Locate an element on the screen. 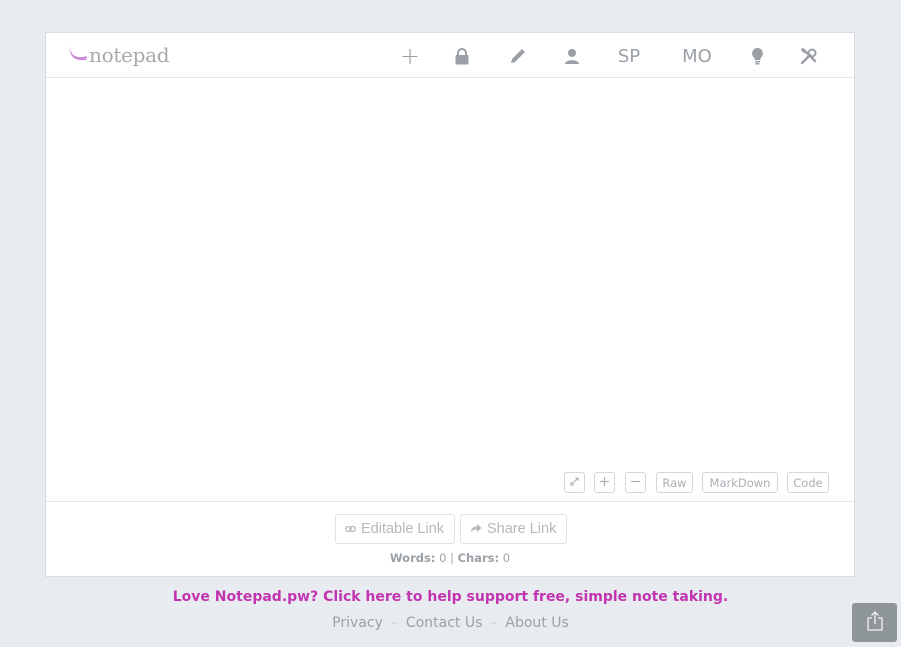 The height and width of the screenshot is (647, 901). settings-button is located at coordinates (809, 56).